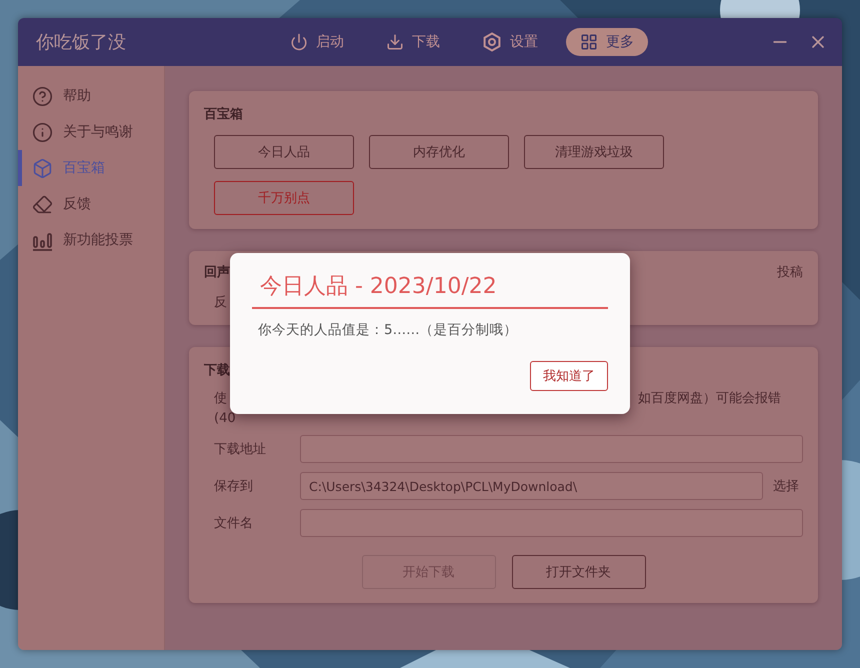 This screenshot has height=668, width=860. I want to click on help-icon, so click(42, 96).